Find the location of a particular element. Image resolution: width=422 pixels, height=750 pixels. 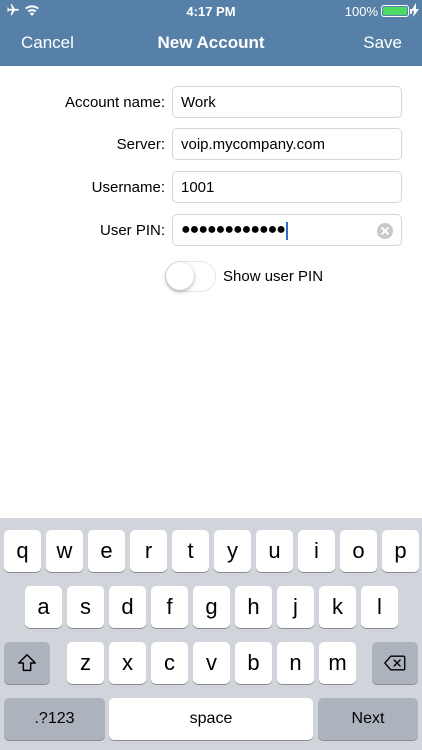

server-field: voip.mycompany.com is located at coordinates (287, 144).